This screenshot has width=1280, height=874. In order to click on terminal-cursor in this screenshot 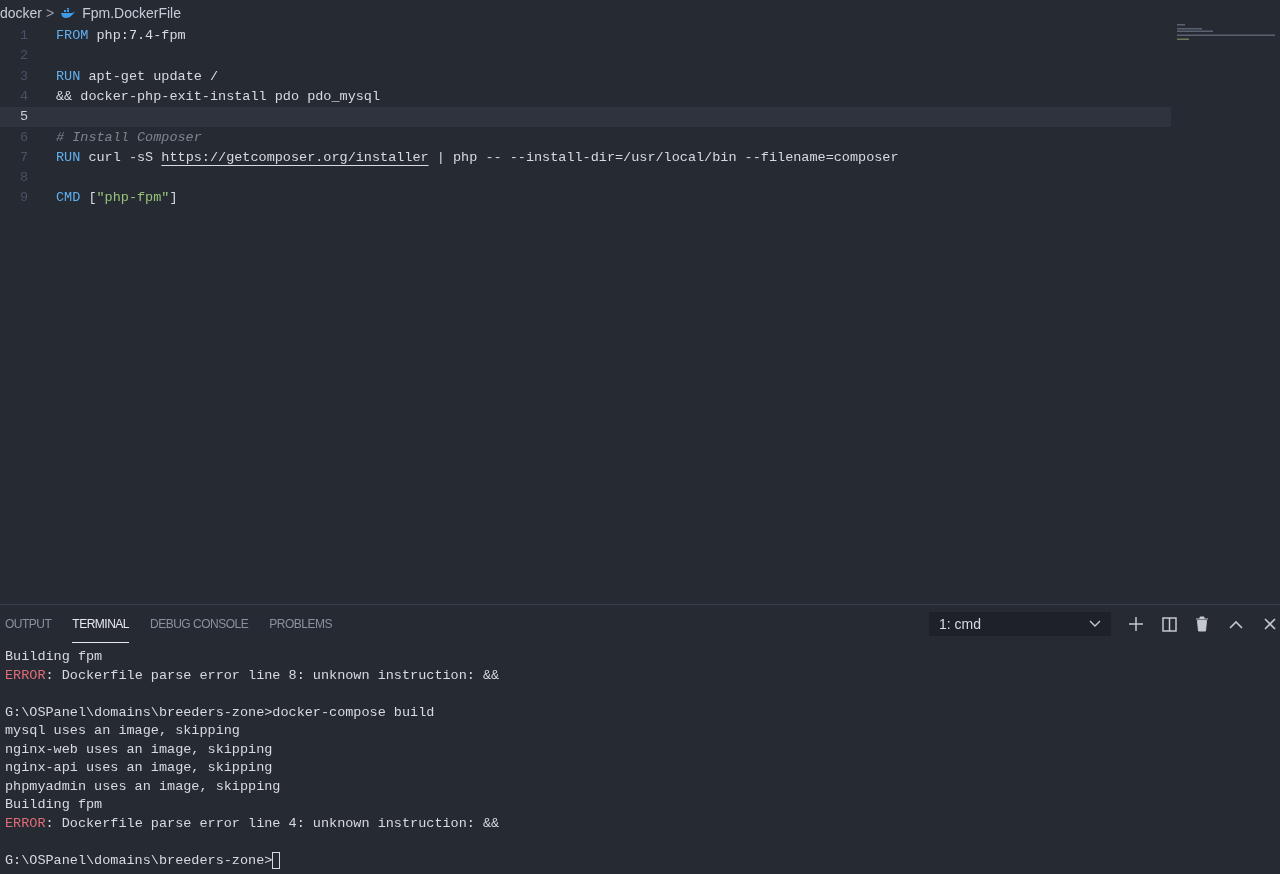, I will do `click(276, 861)`.